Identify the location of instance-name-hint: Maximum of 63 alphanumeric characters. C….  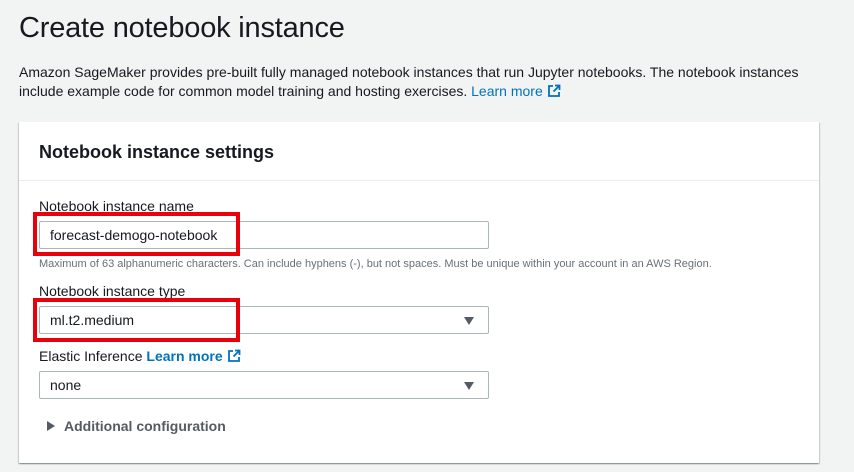
(375, 264).